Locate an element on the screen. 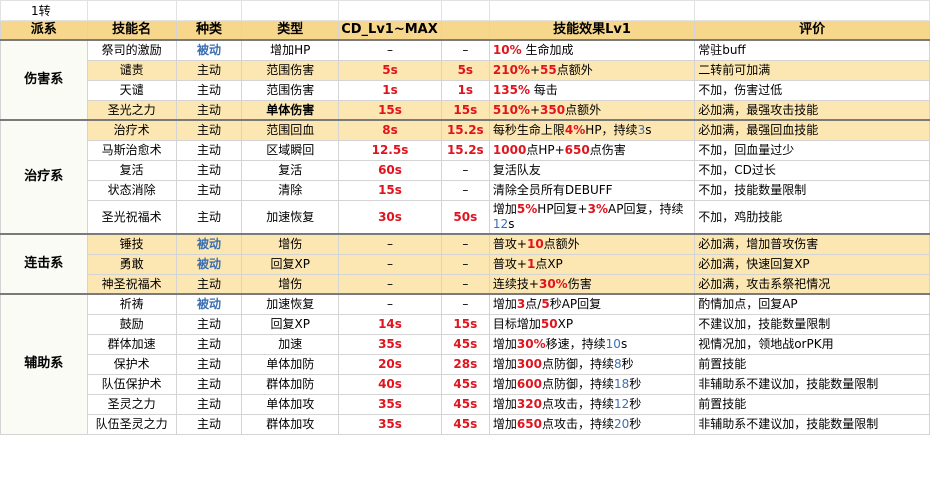 This screenshot has width=930, height=485. skill-effect-cell: 增加320点攻击，持续12秒 is located at coordinates (592, 404).